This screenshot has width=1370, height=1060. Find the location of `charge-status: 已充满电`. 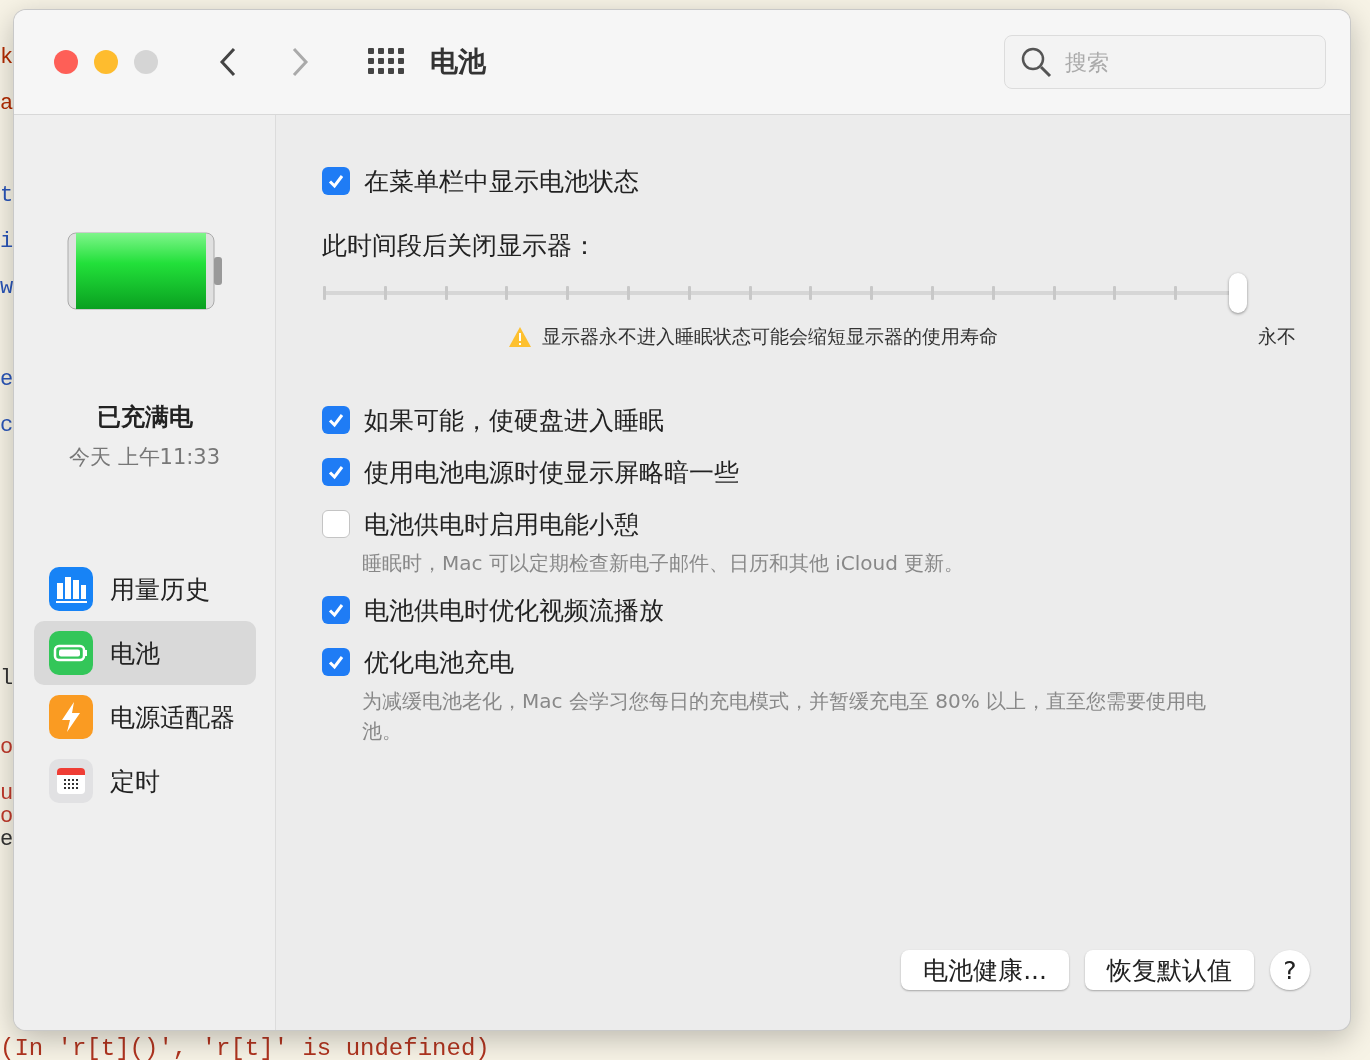

charge-status: 已充满电 is located at coordinates (144, 417).